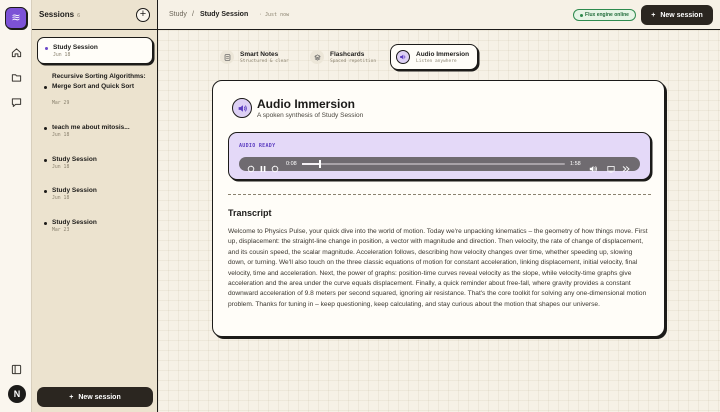  Describe the element at coordinates (94, 15) in the screenshot. I see `sidebar-header: Sessions 6 +` at that location.